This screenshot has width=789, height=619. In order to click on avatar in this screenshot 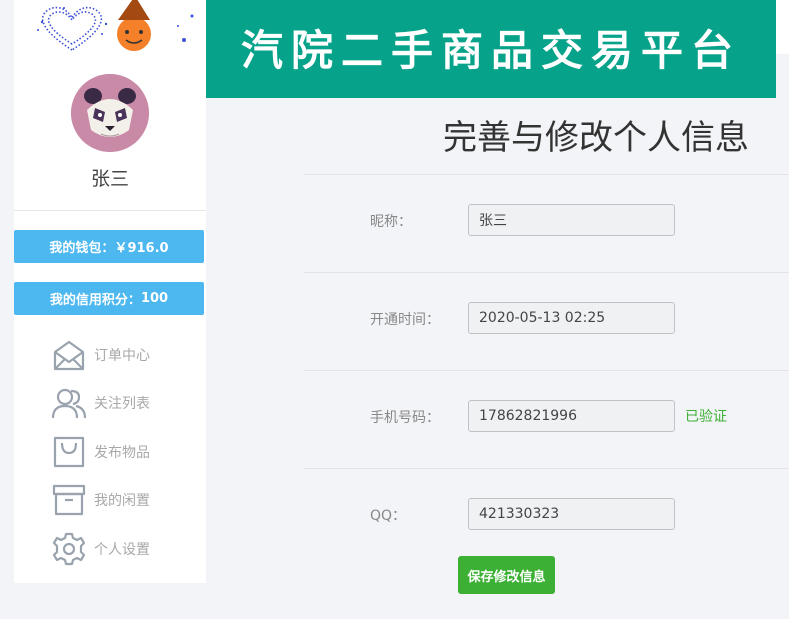, I will do `click(110, 113)`.